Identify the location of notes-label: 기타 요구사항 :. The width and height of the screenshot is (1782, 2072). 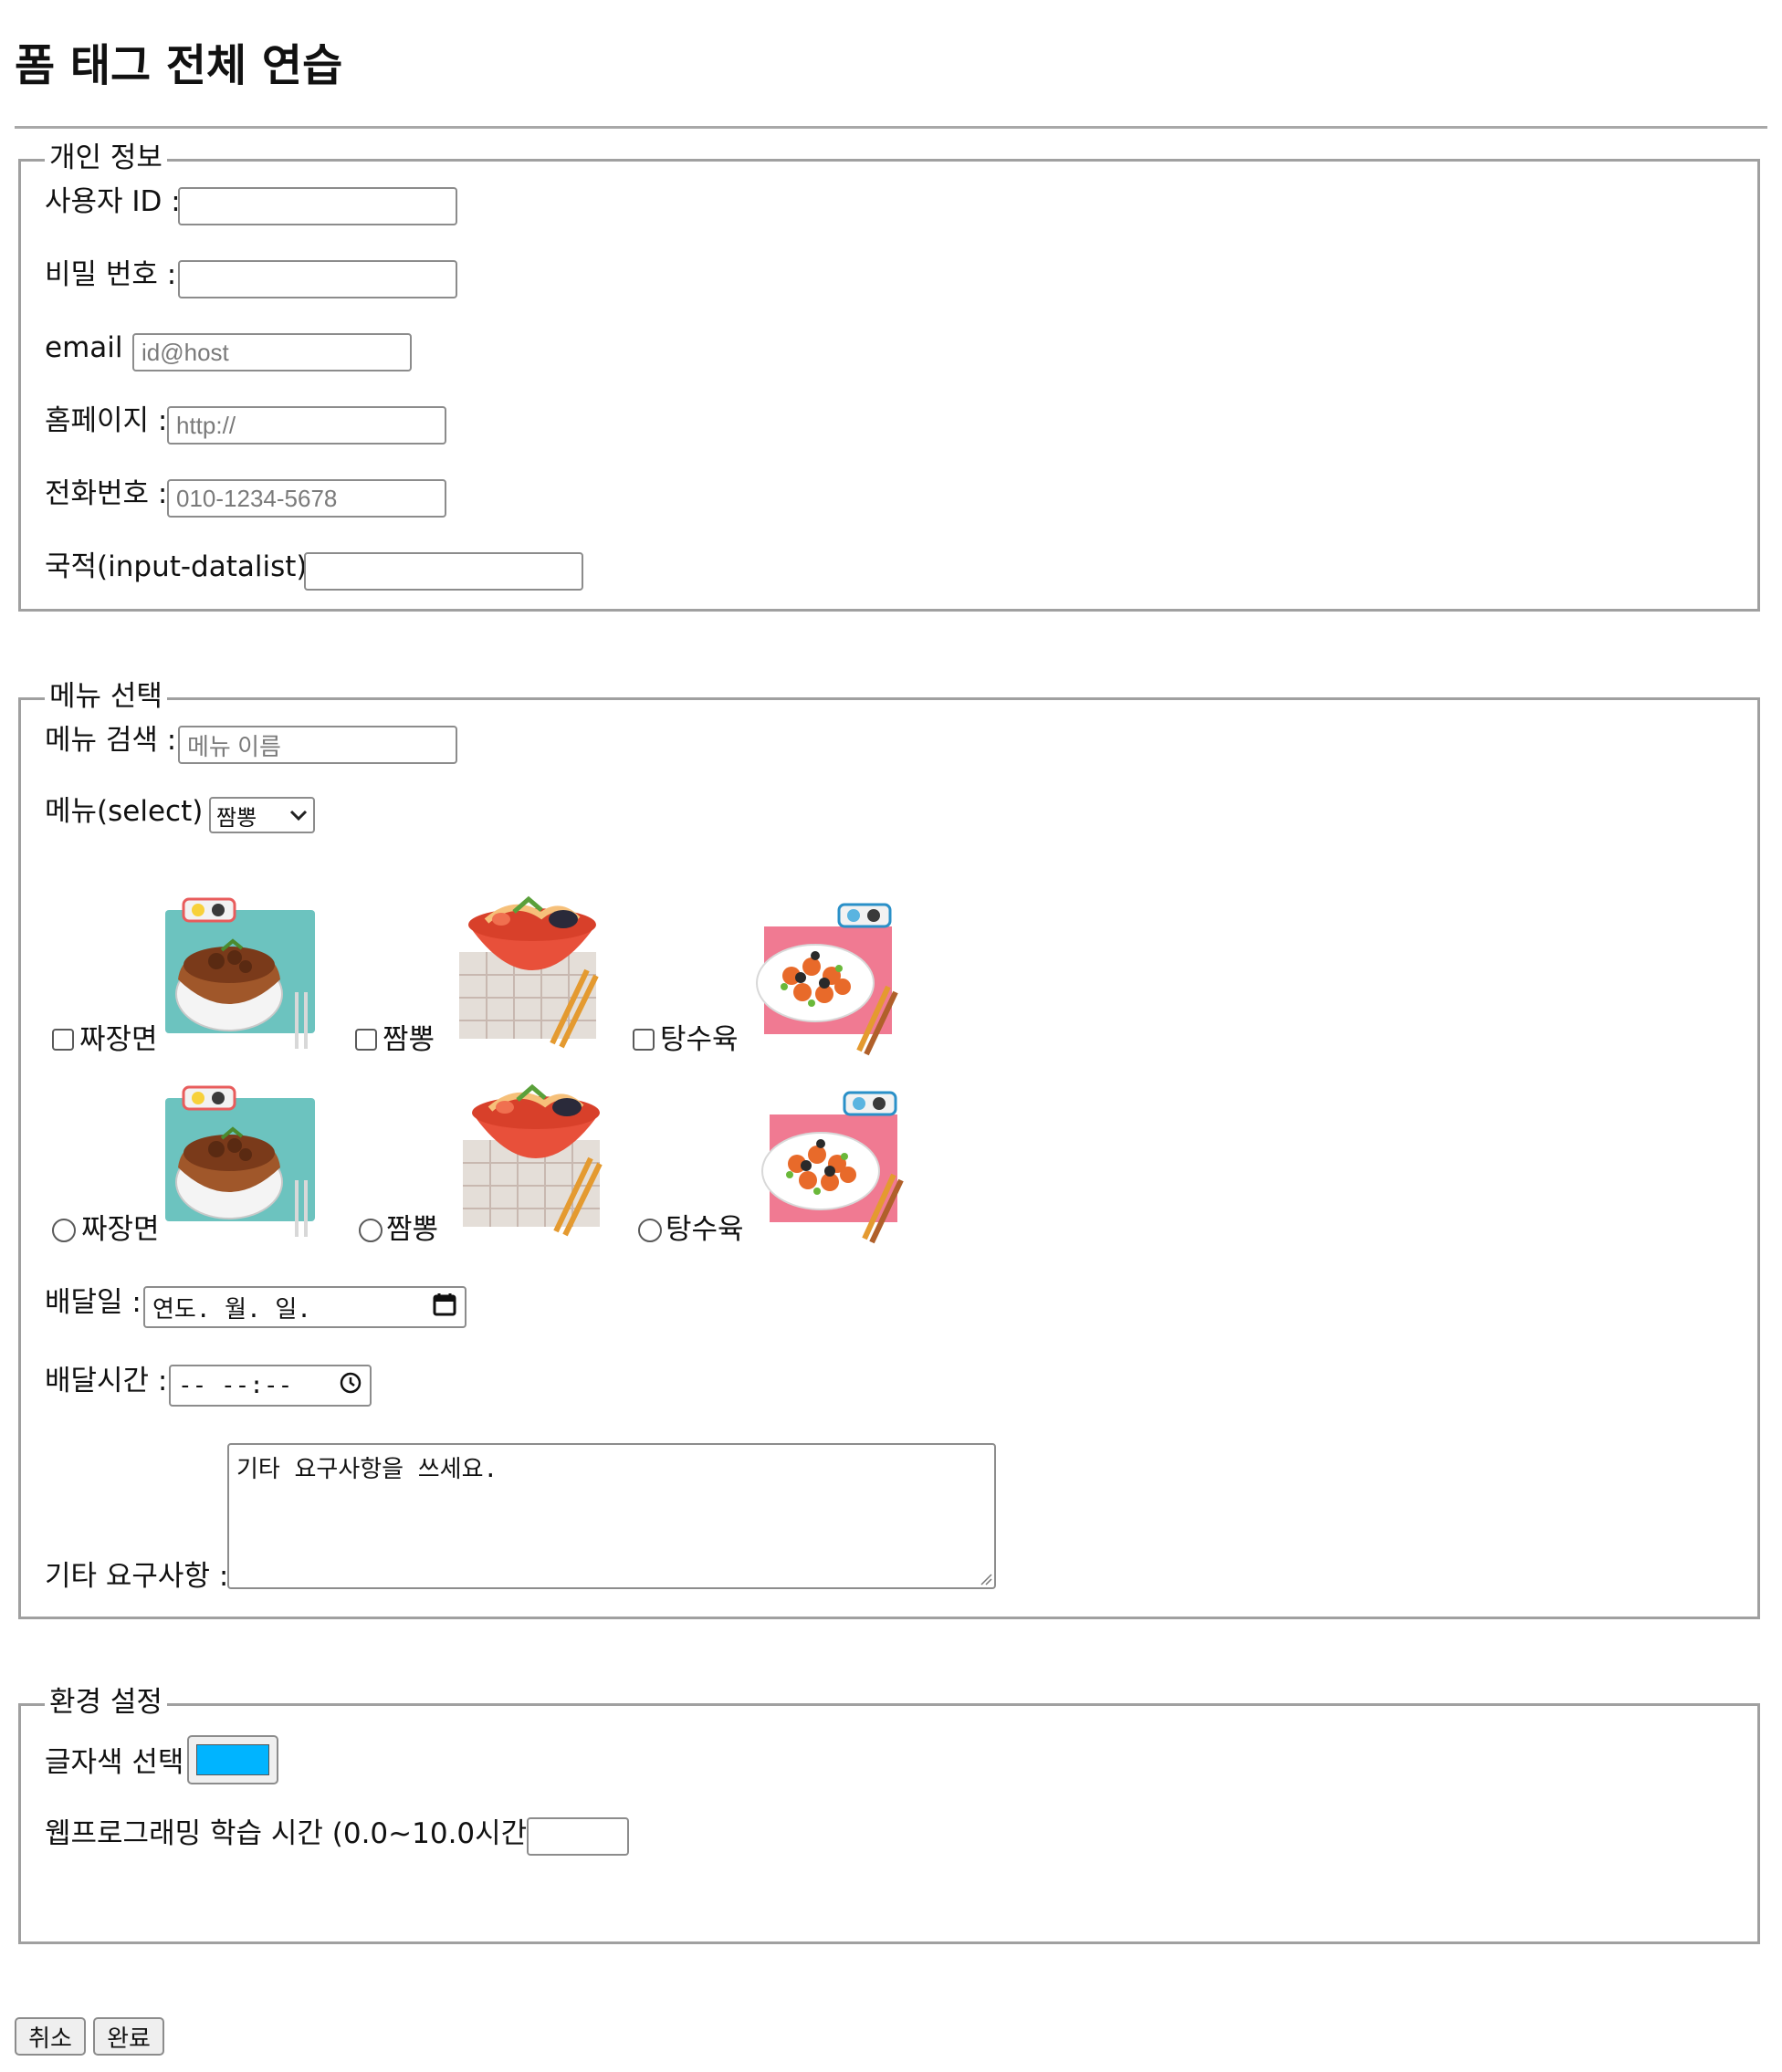
(137, 1576).